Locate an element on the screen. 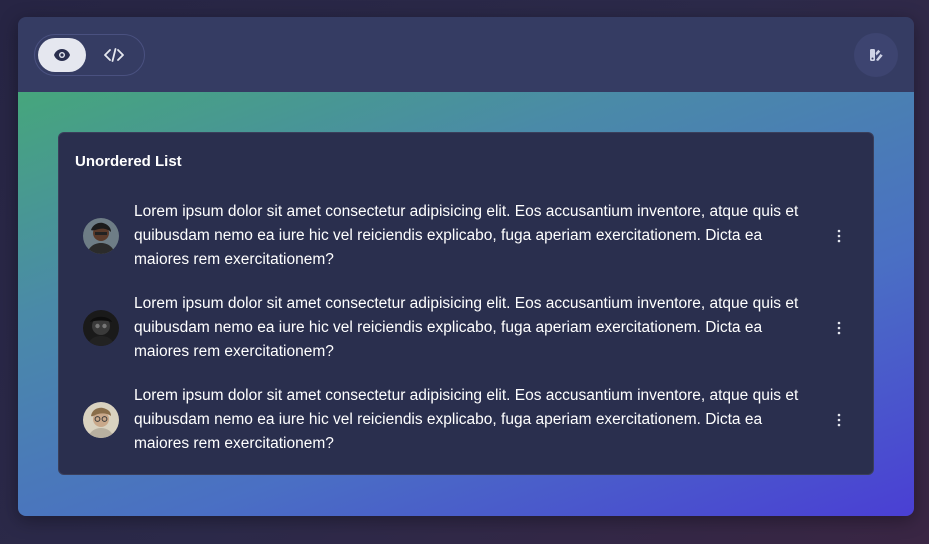  theme-palette-icon is located at coordinates (876, 54).